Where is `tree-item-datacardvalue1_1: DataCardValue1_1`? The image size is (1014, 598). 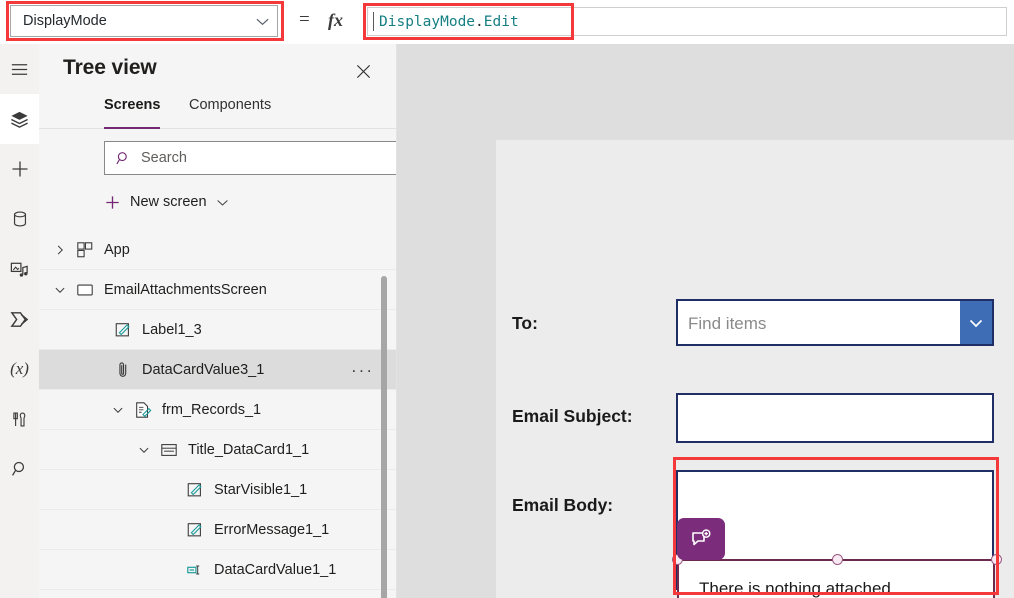 tree-item-datacardvalue1_1: DataCardValue1_1 is located at coordinates (217, 570).